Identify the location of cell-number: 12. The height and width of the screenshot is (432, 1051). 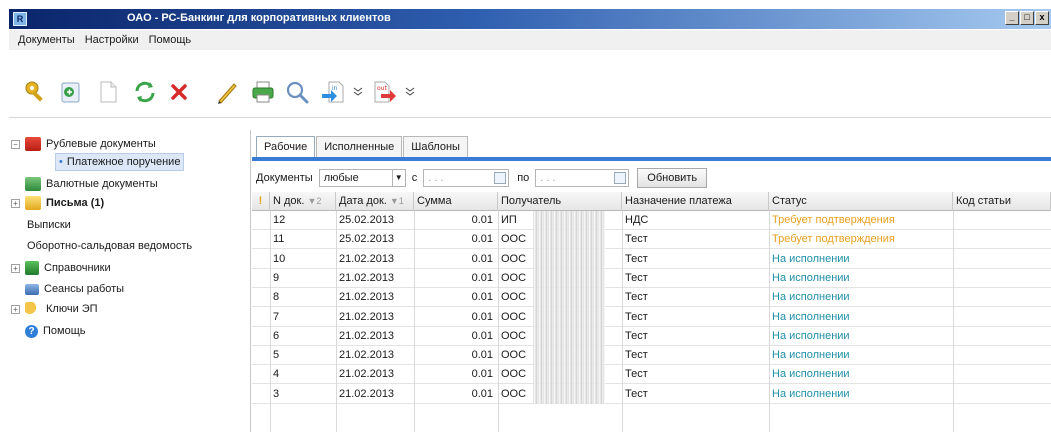
(279, 220).